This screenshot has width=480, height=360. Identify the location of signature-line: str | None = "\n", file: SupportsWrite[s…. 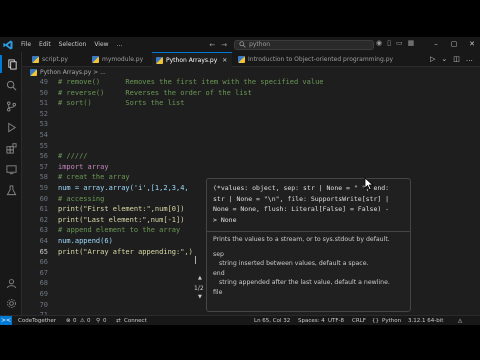
(301, 198).